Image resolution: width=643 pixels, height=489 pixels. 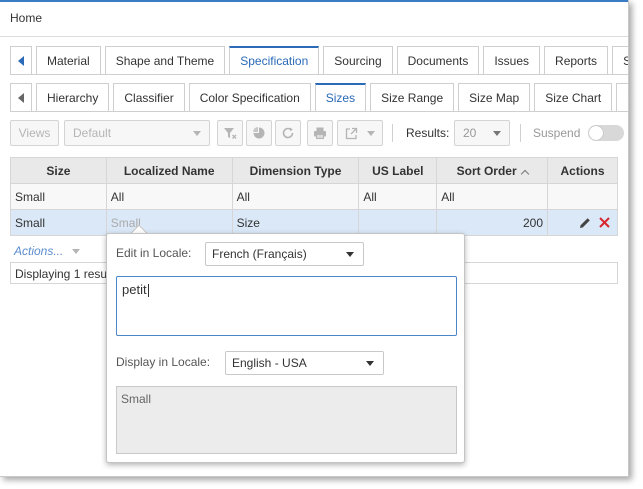 What do you see at coordinates (73, 97) in the screenshot?
I see `subtab-hierarchy: Hierarchy` at bounding box center [73, 97].